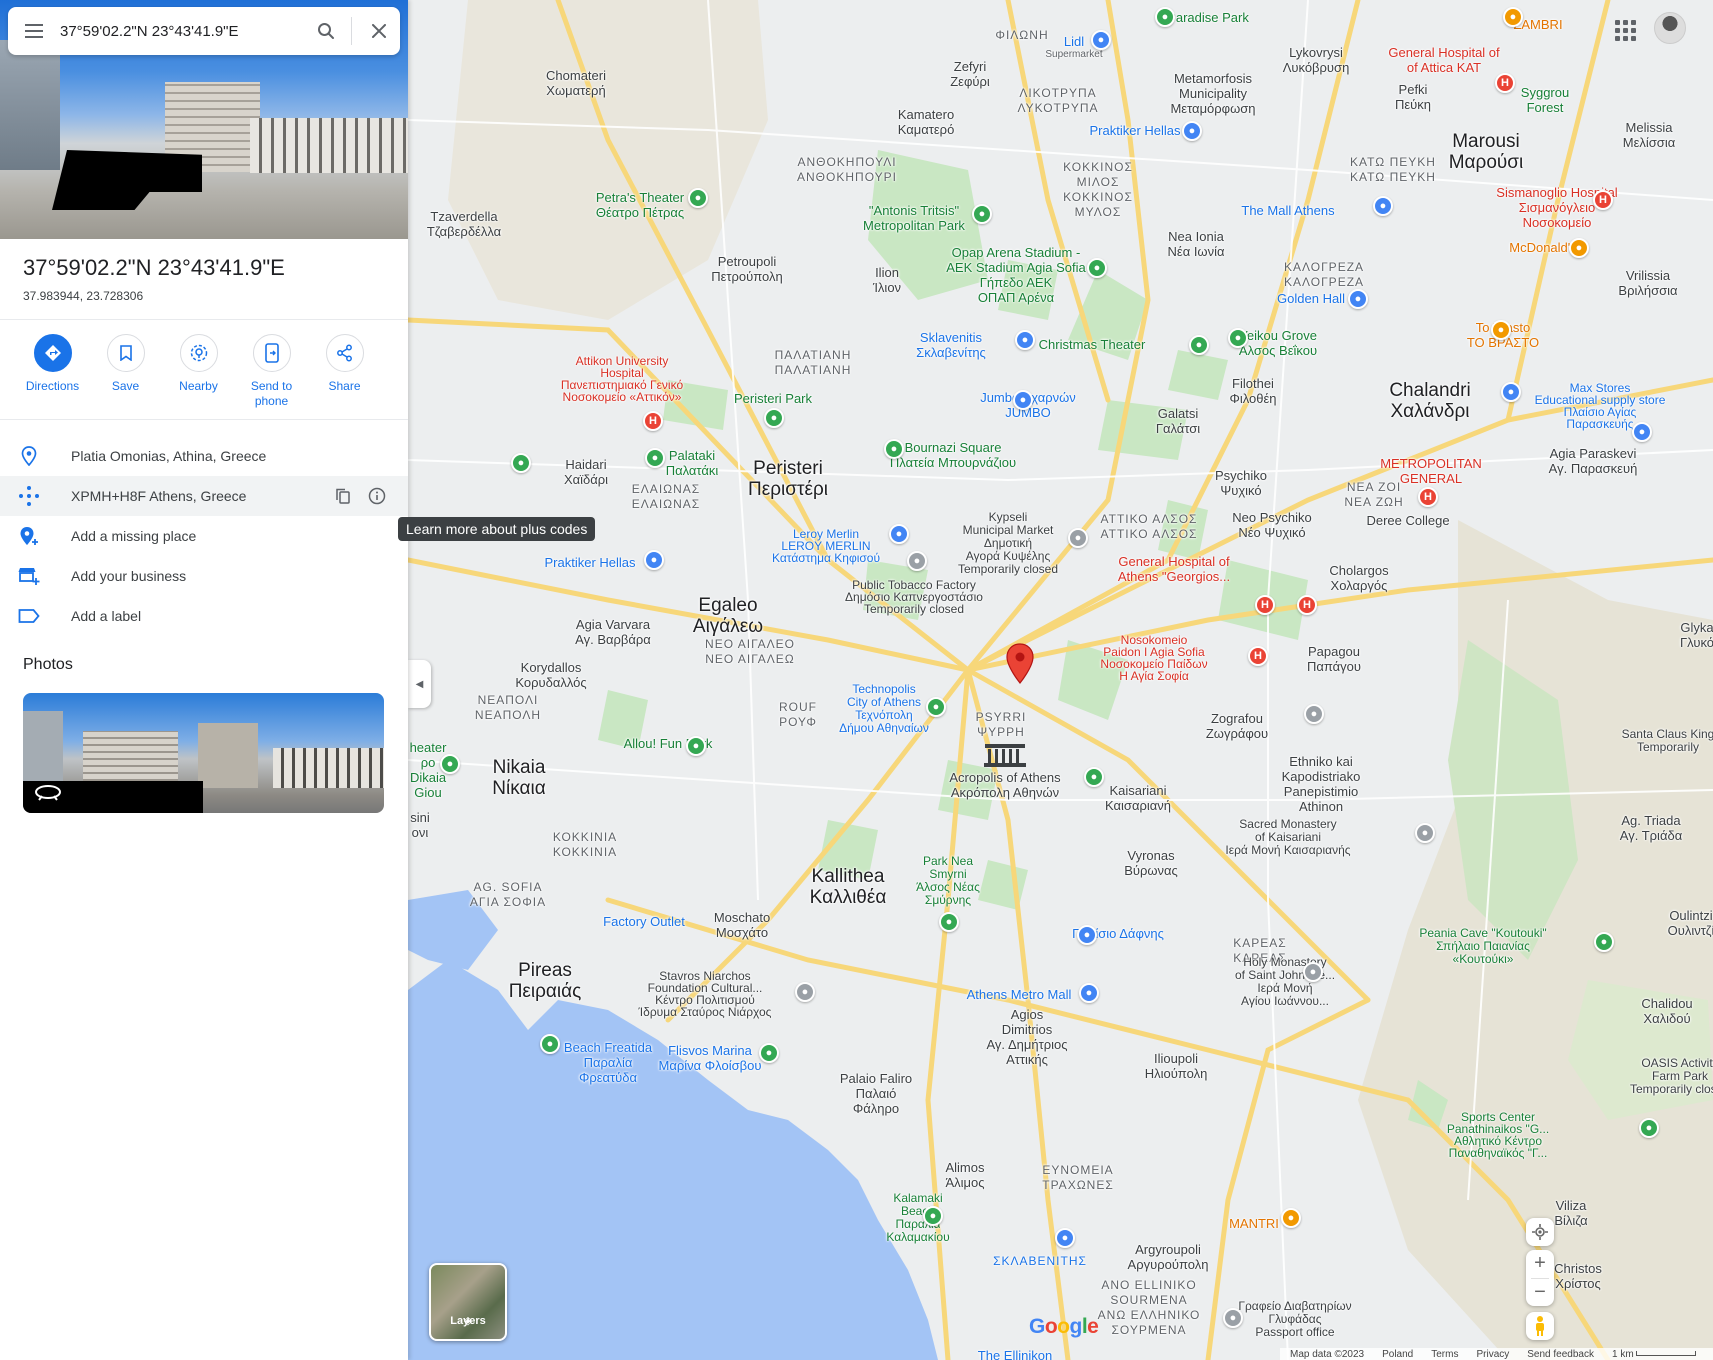 The width and height of the screenshot is (1713, 1360). What do you see at coordinates (1545, 100) in the screenshot?
I see `map-label-syggrou-forest: Syggrou Forest` at bounding box center [1545, 100].